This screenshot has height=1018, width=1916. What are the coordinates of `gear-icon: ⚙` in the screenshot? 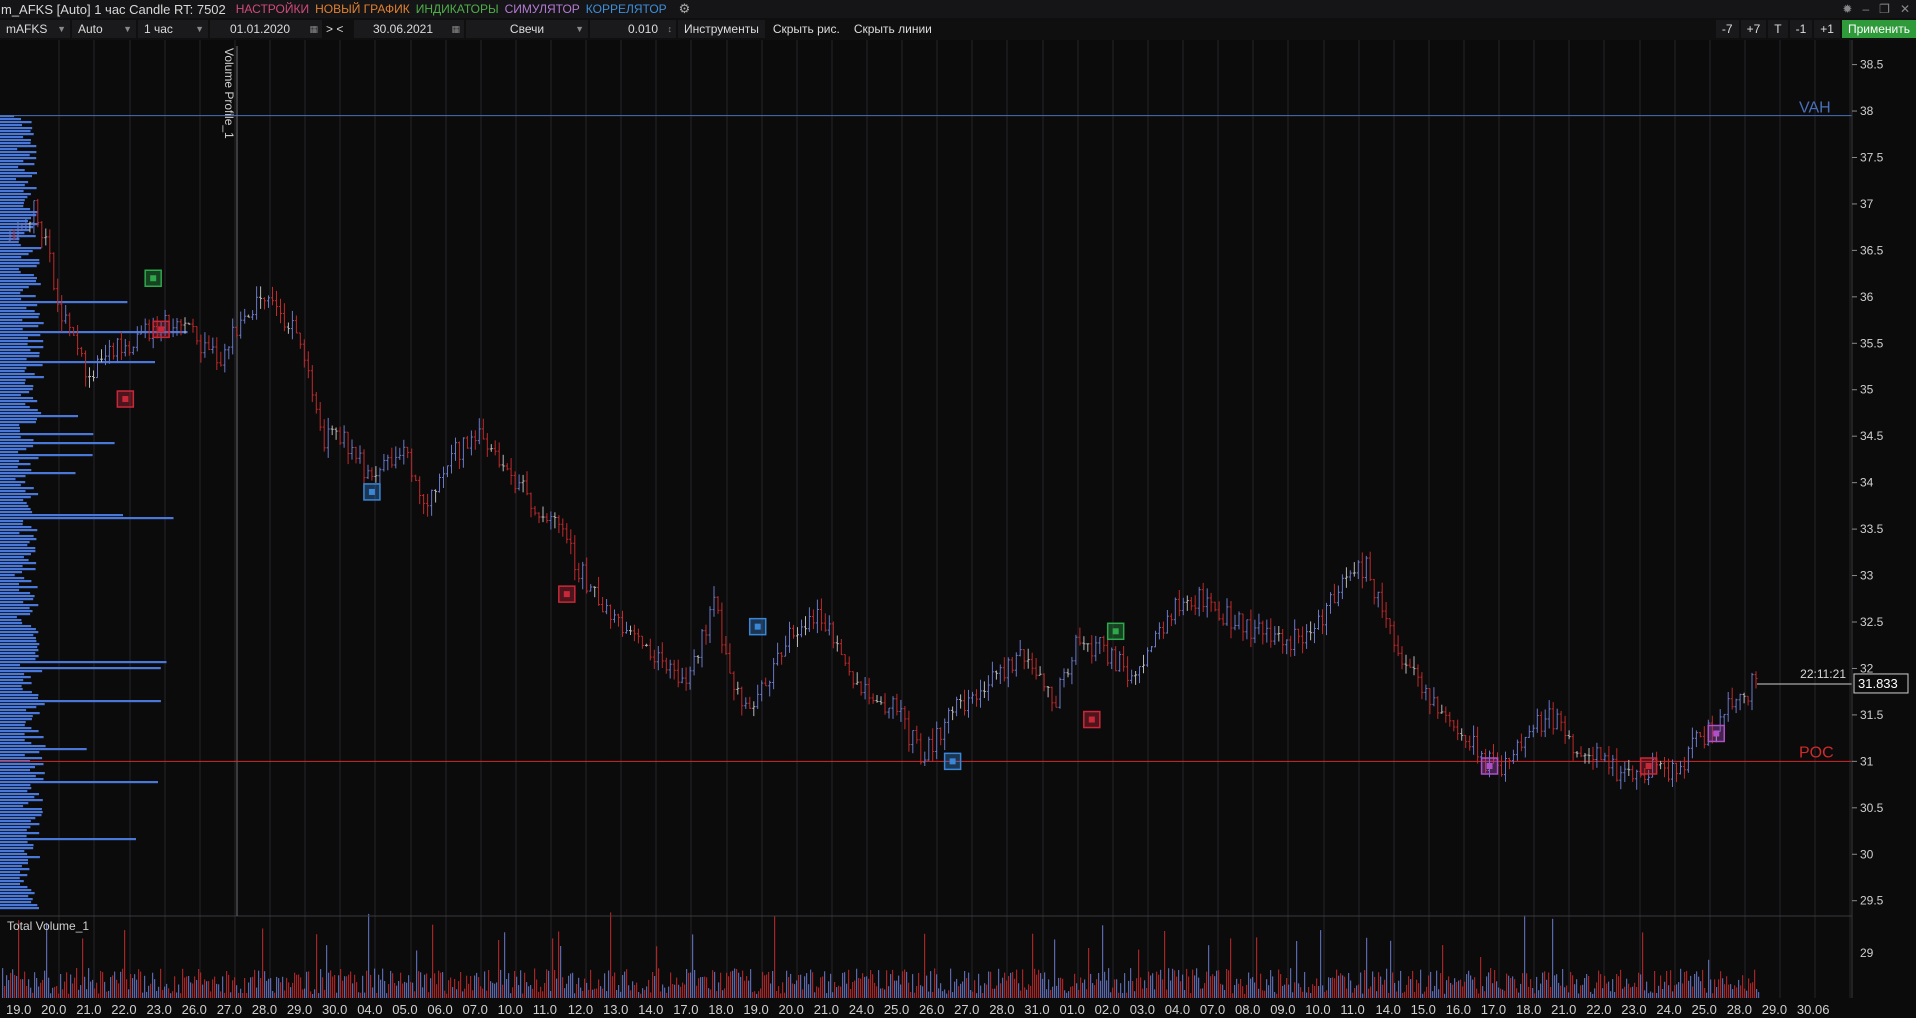 It's located at (685, 9).